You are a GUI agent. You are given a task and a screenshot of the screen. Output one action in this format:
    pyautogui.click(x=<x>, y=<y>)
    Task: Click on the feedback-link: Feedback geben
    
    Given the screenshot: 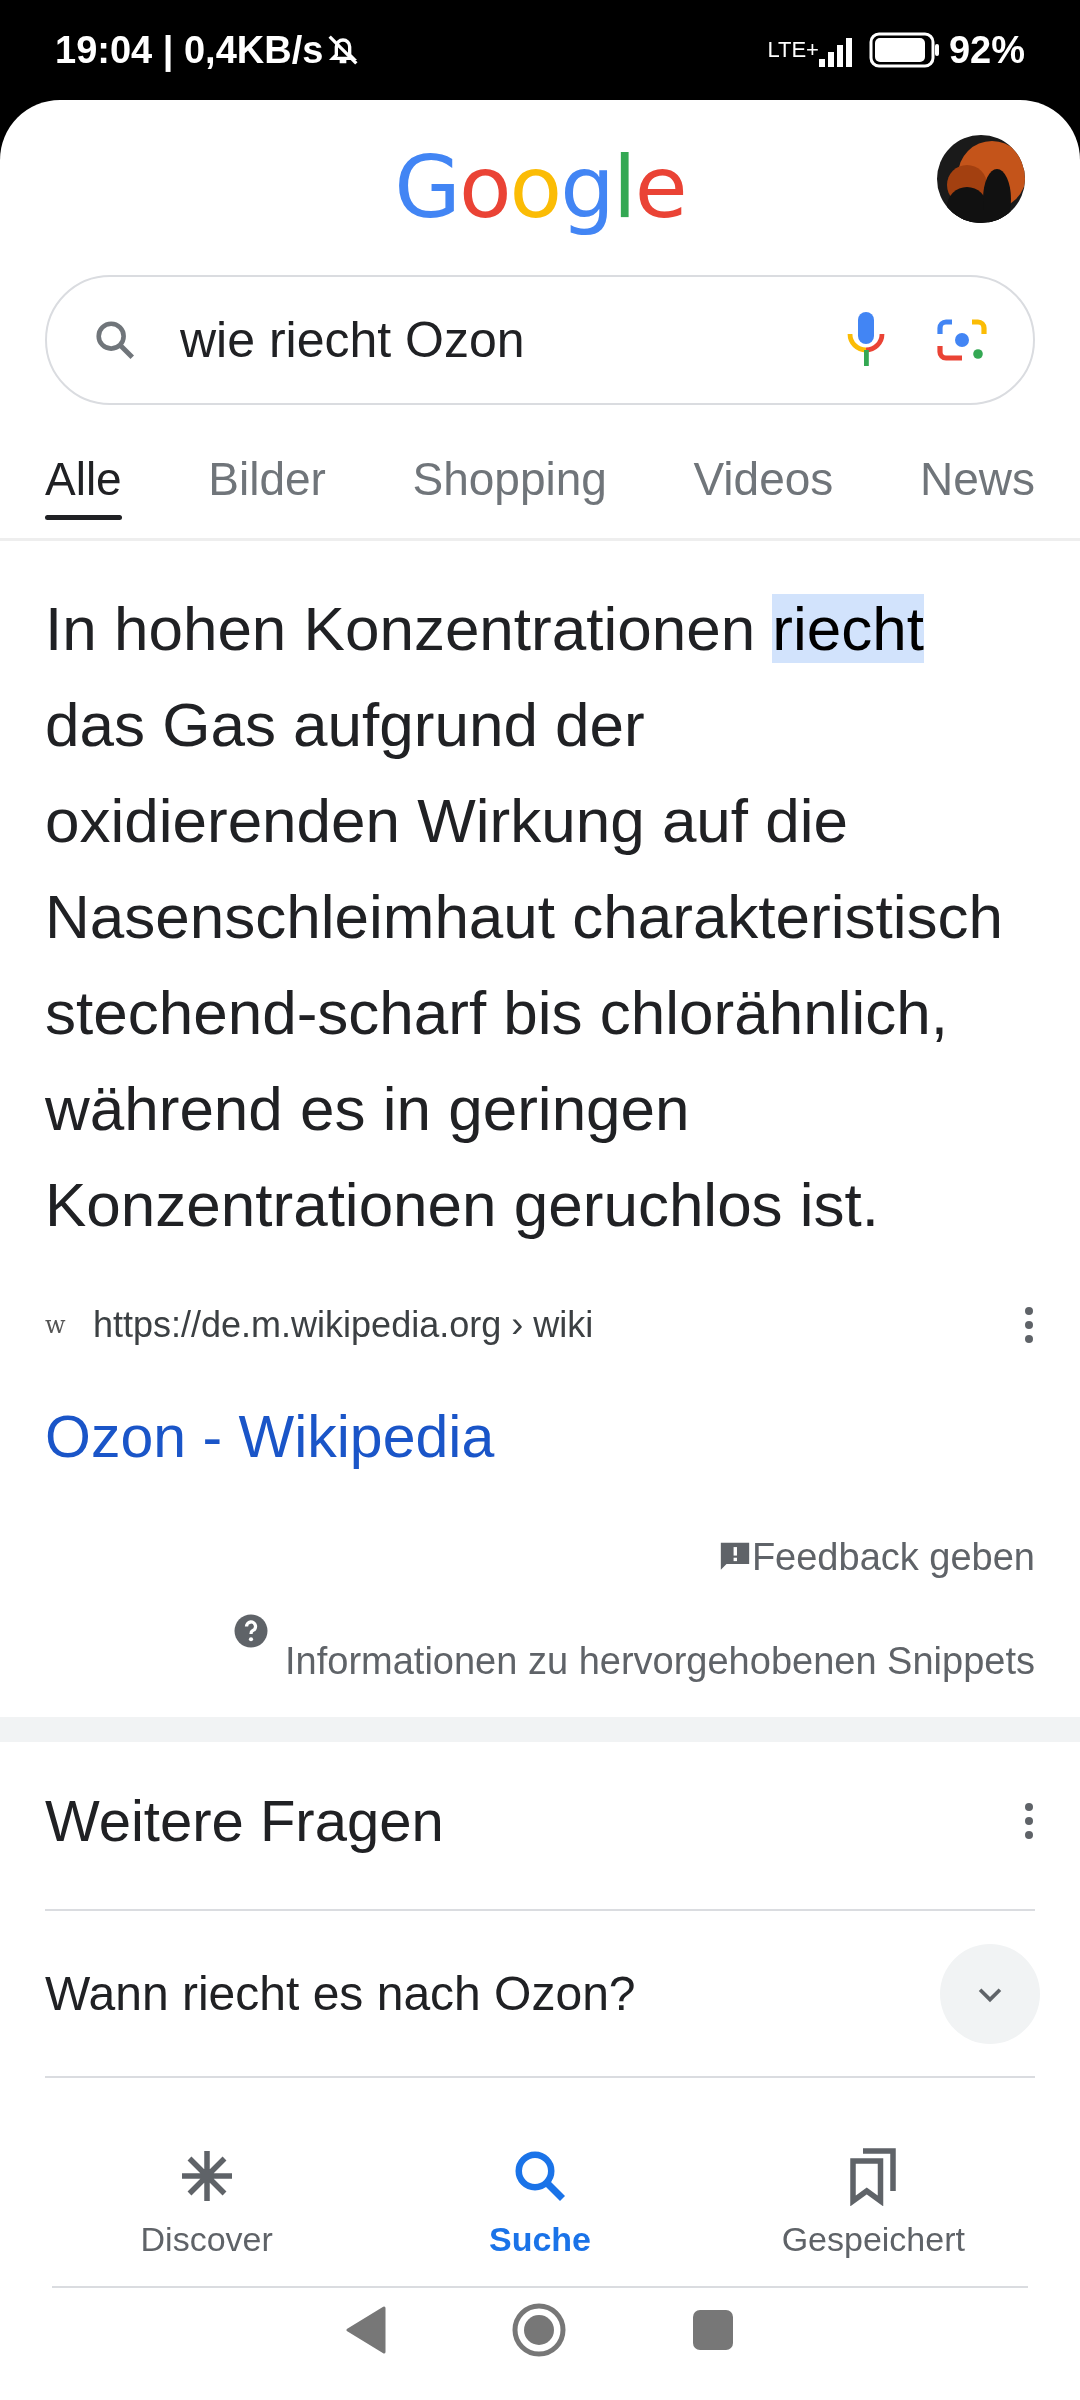 What is the action you would take?
    pyautogui.click(x=893, y=1557)
    